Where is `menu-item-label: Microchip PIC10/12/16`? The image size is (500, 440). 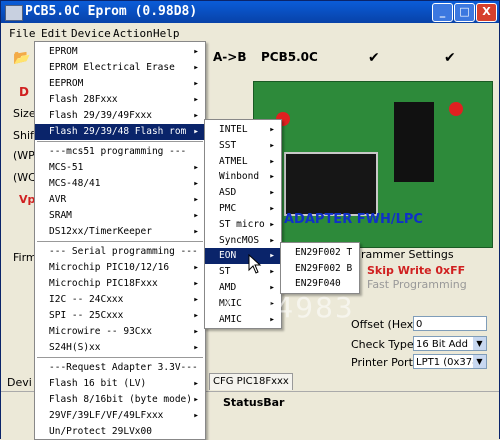
menu-item-label: Microchip PIC10/12/16 is located at coordinates (109, 267).